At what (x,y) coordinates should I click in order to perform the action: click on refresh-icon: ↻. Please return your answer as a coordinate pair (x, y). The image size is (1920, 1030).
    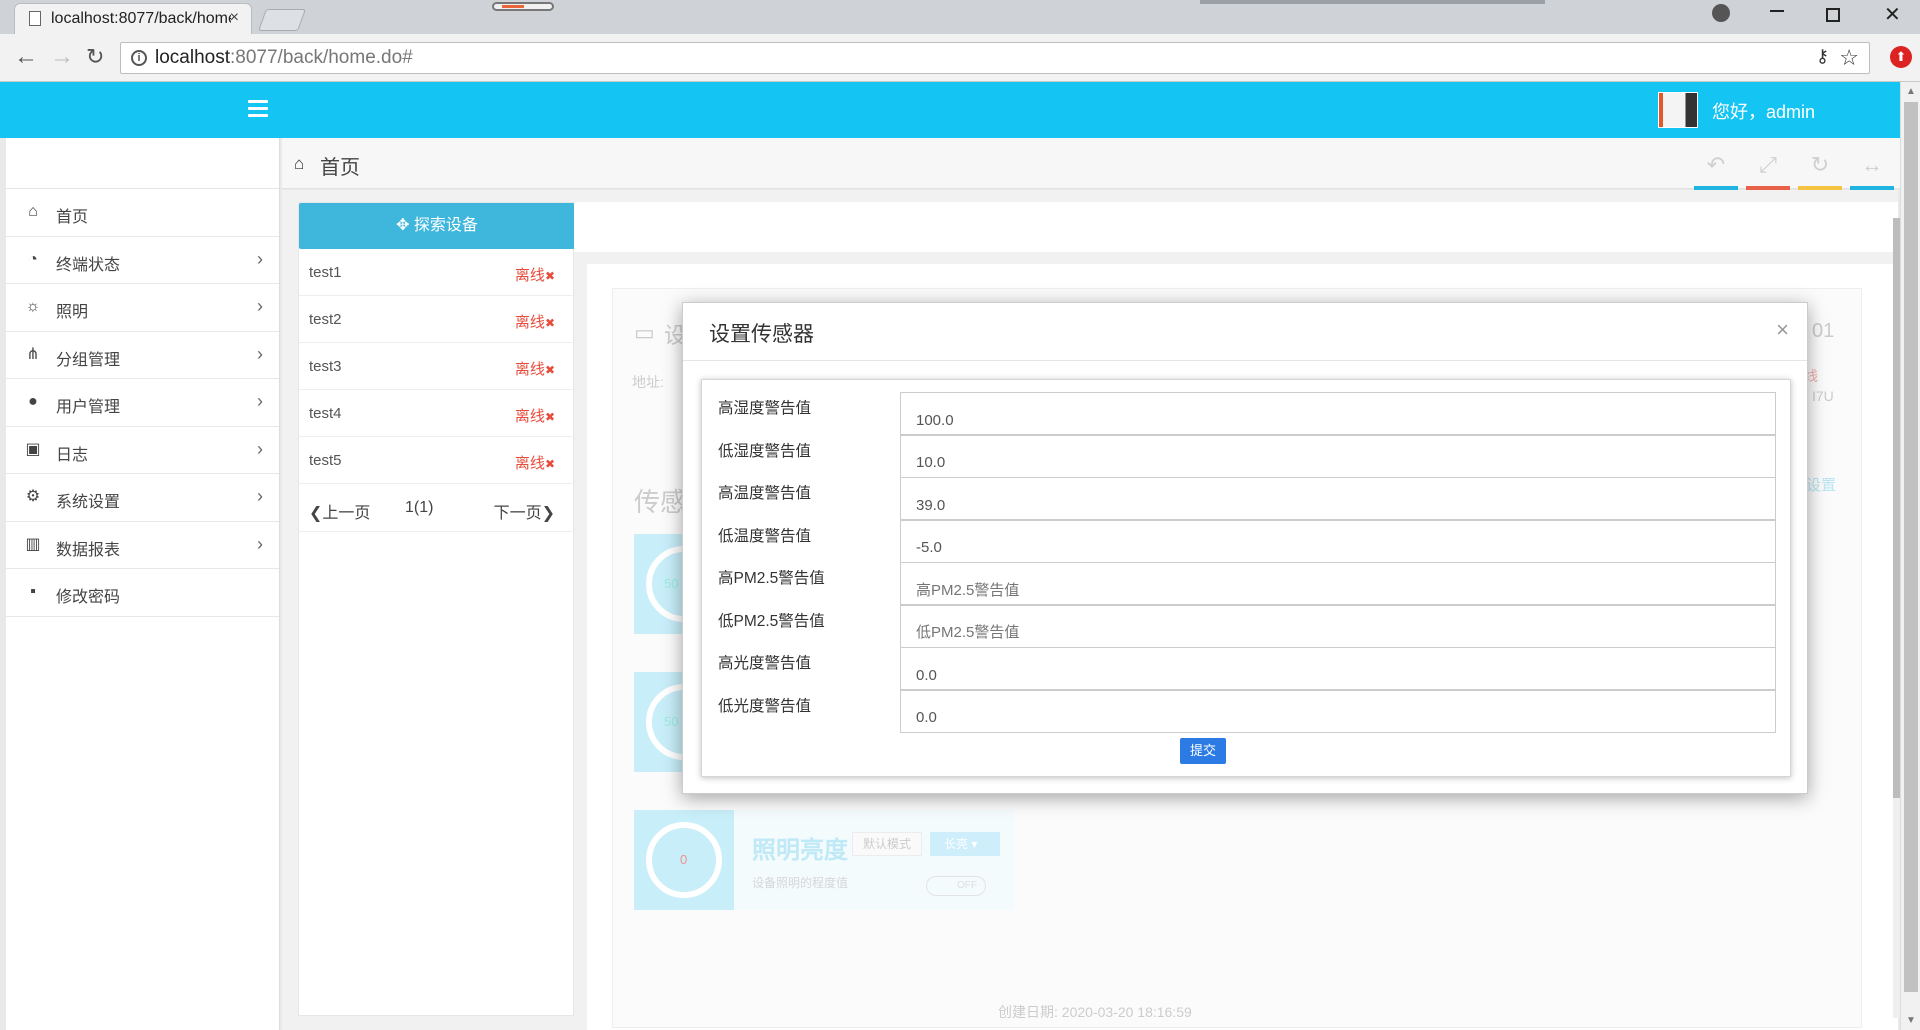
    Looking at the image, I should click on (1820, 171).